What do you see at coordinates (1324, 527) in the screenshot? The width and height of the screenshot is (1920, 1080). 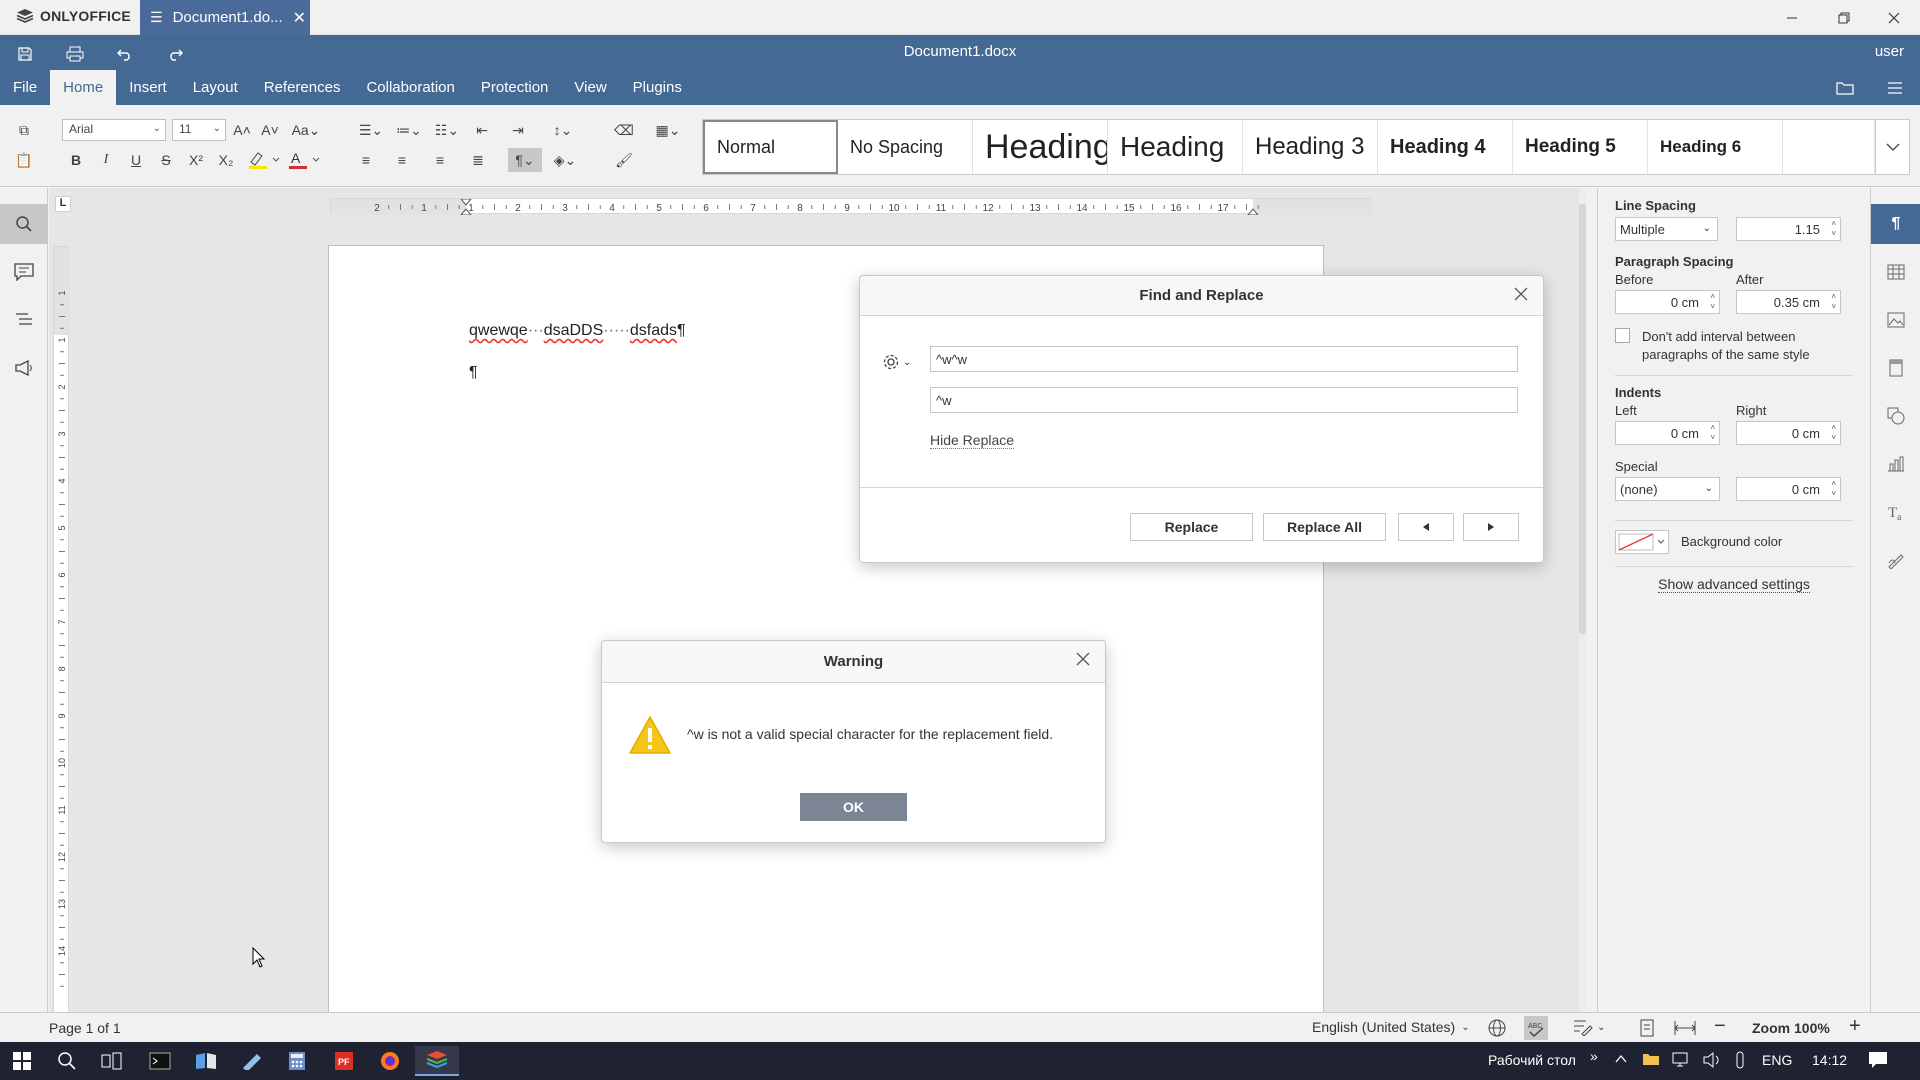 I see `replace-all-button: Replace All` at bounding box center [1324, 527].